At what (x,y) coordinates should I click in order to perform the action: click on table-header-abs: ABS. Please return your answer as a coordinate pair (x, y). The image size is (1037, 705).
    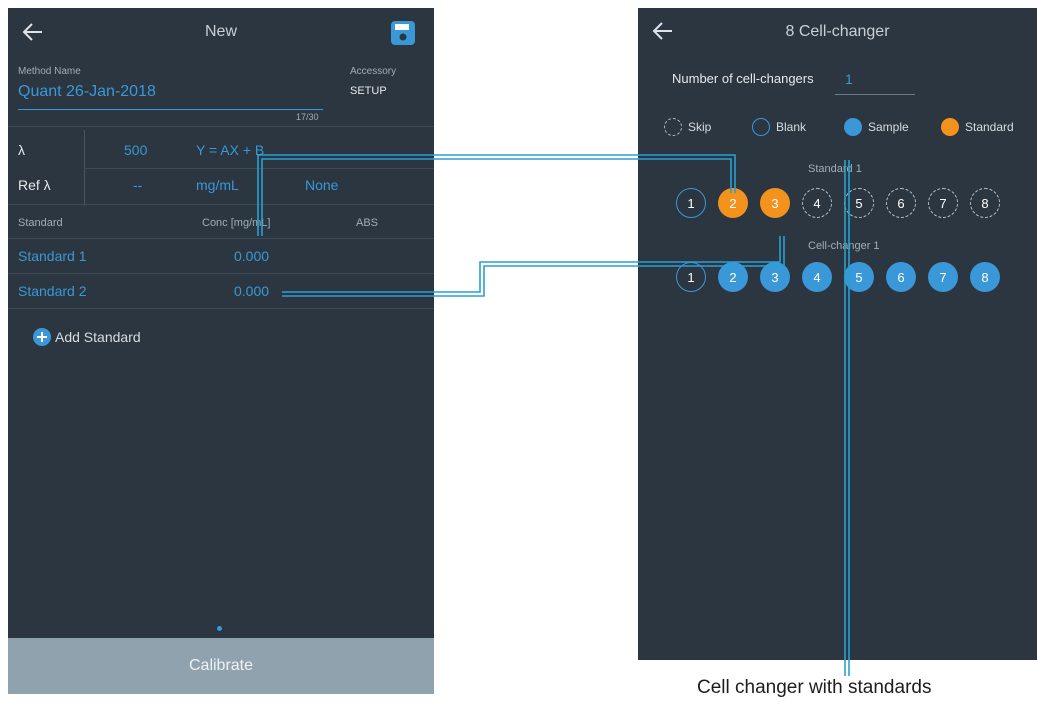
    Looking at the image, I should click on (367, 223).